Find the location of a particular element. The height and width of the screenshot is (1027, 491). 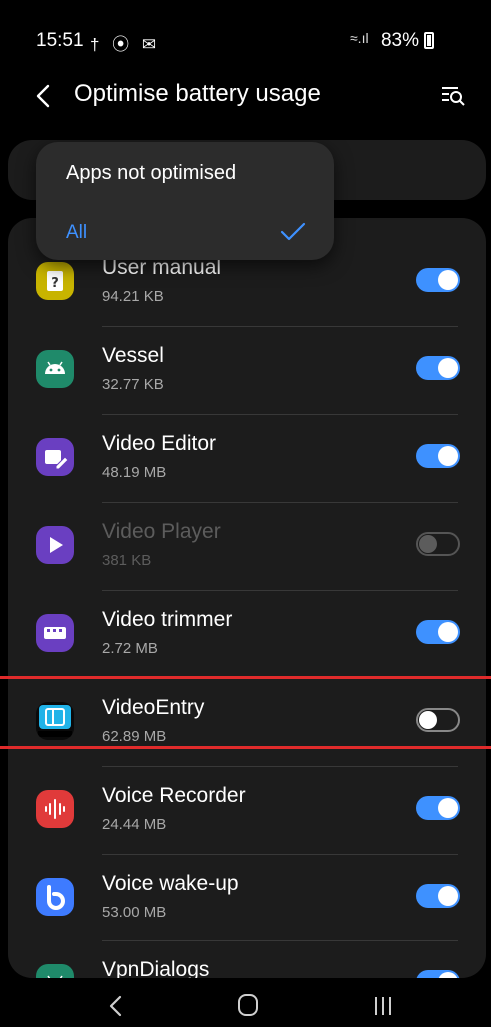

videoentry-icon is located at coordinates (55, 721).